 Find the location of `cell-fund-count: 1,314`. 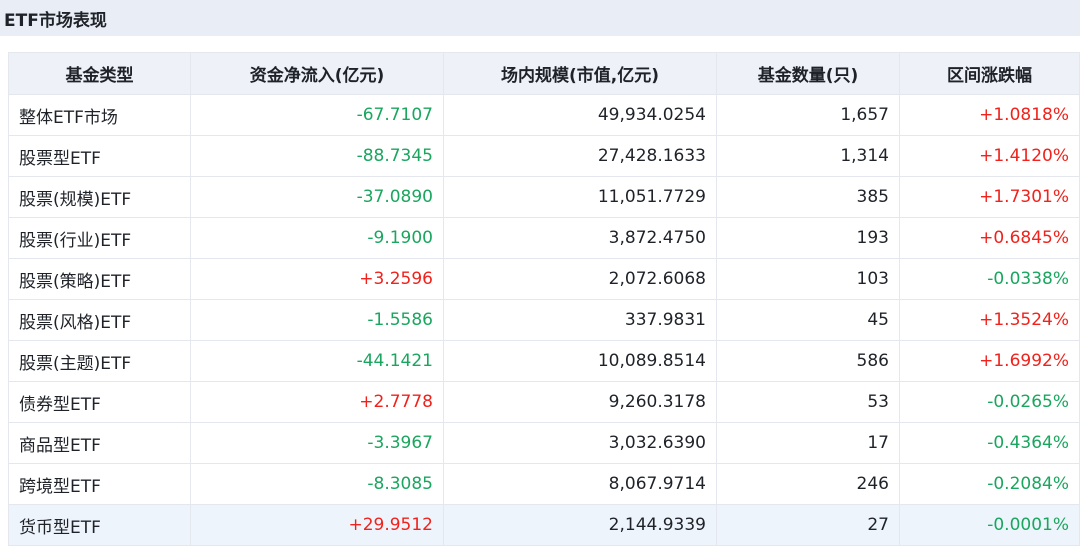

cell-fund-count: 1,314 is located at coordinates (808, 156).